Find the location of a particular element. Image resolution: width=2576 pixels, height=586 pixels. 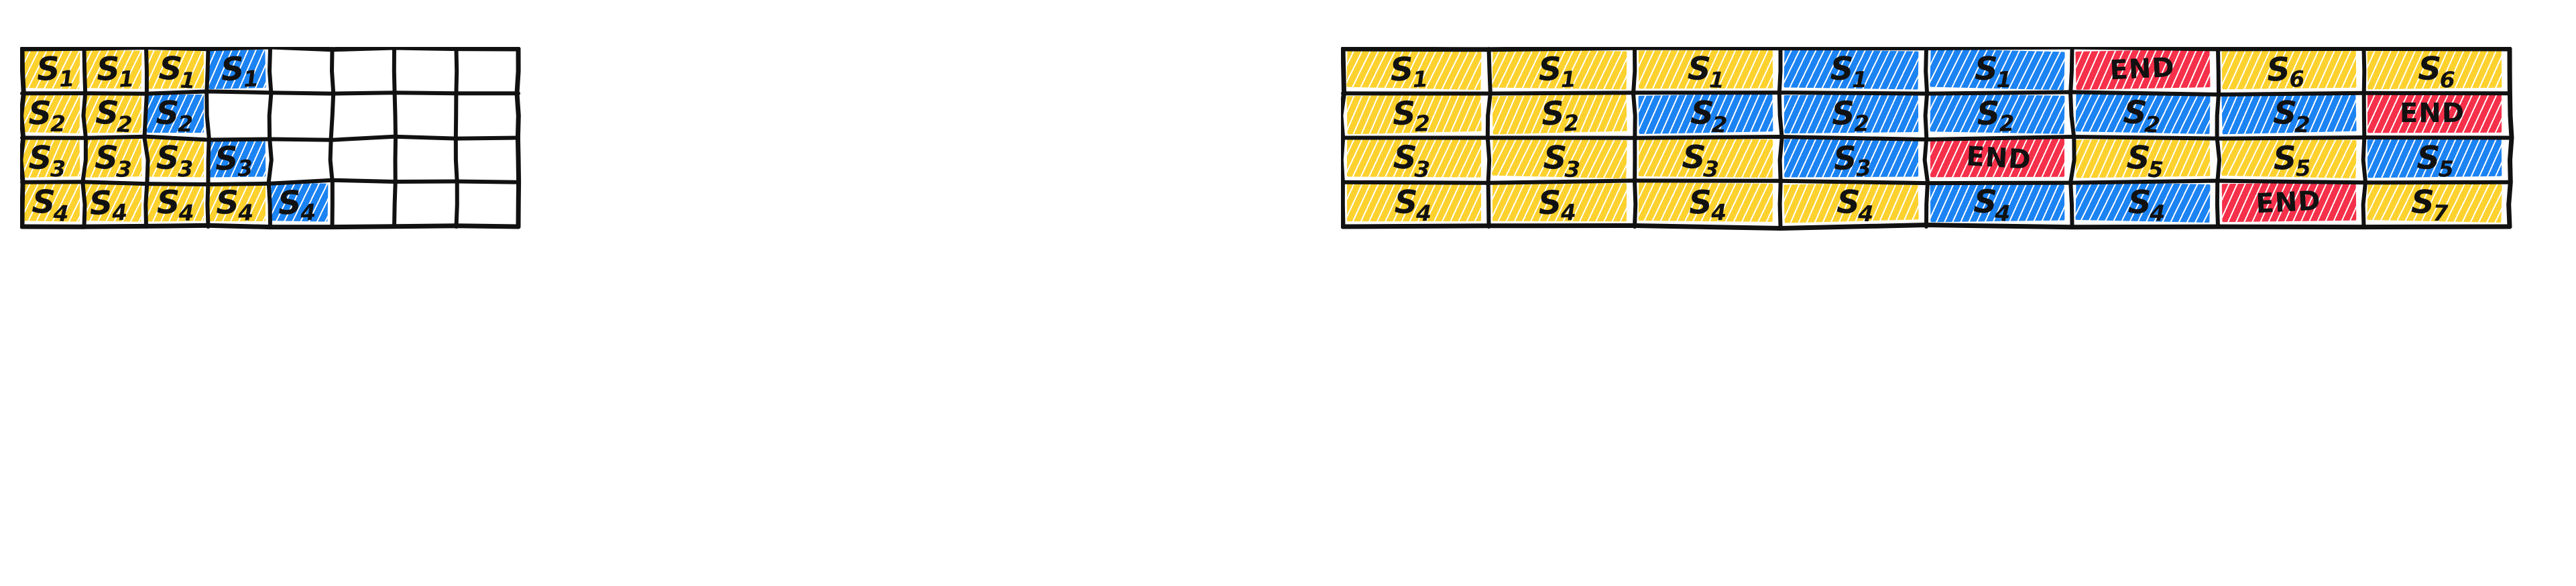

cell-label-subscript: 2 is located at coordinates (2152, 123).